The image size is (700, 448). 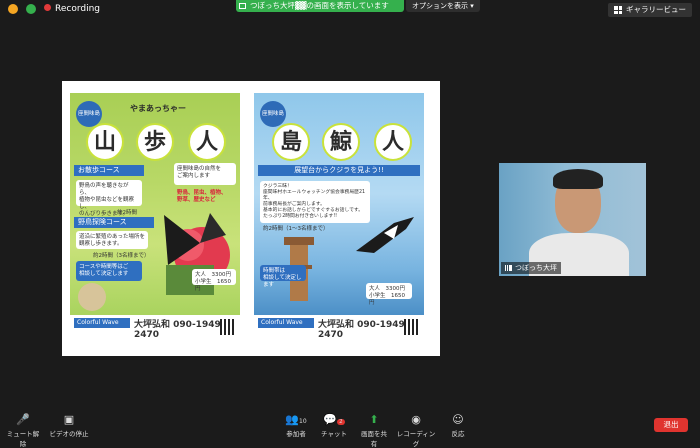 What do you see at coordinates (13, 9) in the screenshot?
I see `meeting-info-icon` at bounding box center [13, 9].